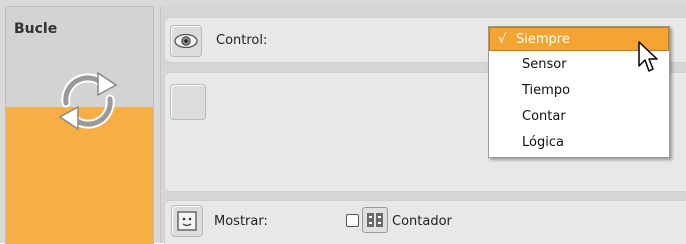  I want to click on counter-label: Contador, so click(422, 221).